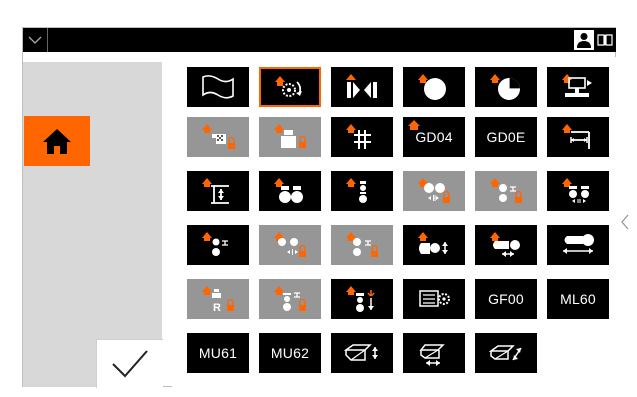 The width and height of the screenshot is (637, 397). I want to click on clamp-stroke-tile, so click(578, 245).